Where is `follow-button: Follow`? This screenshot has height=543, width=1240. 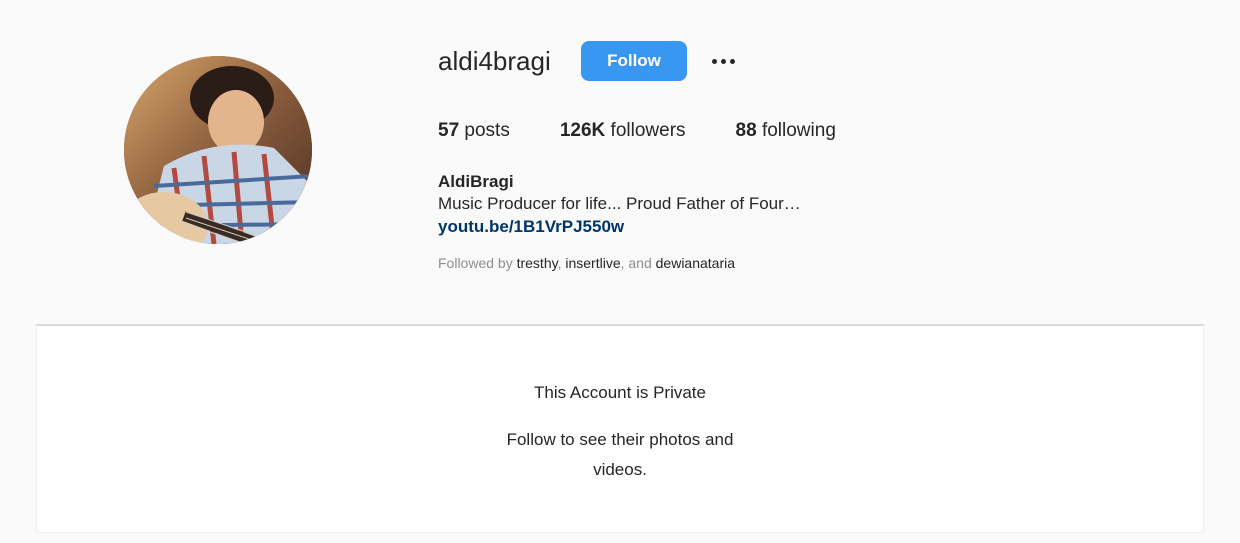 follow-button: Follow is located at coordinates (634, 61).